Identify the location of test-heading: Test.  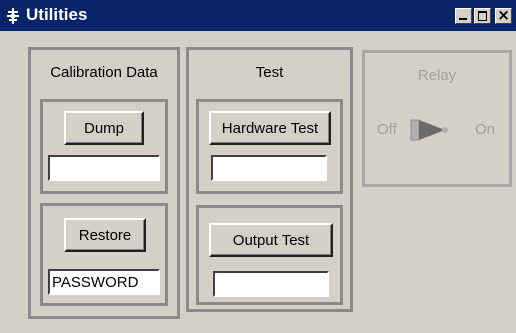
(269, 72).